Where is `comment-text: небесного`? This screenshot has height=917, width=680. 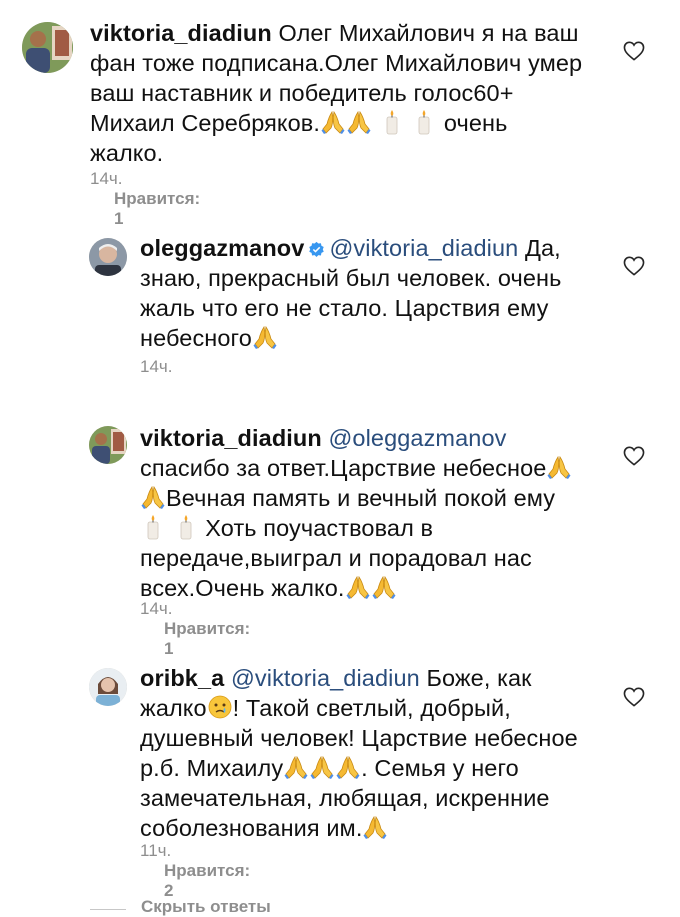 comment-text: небесного is located at coordinates (196, 338).